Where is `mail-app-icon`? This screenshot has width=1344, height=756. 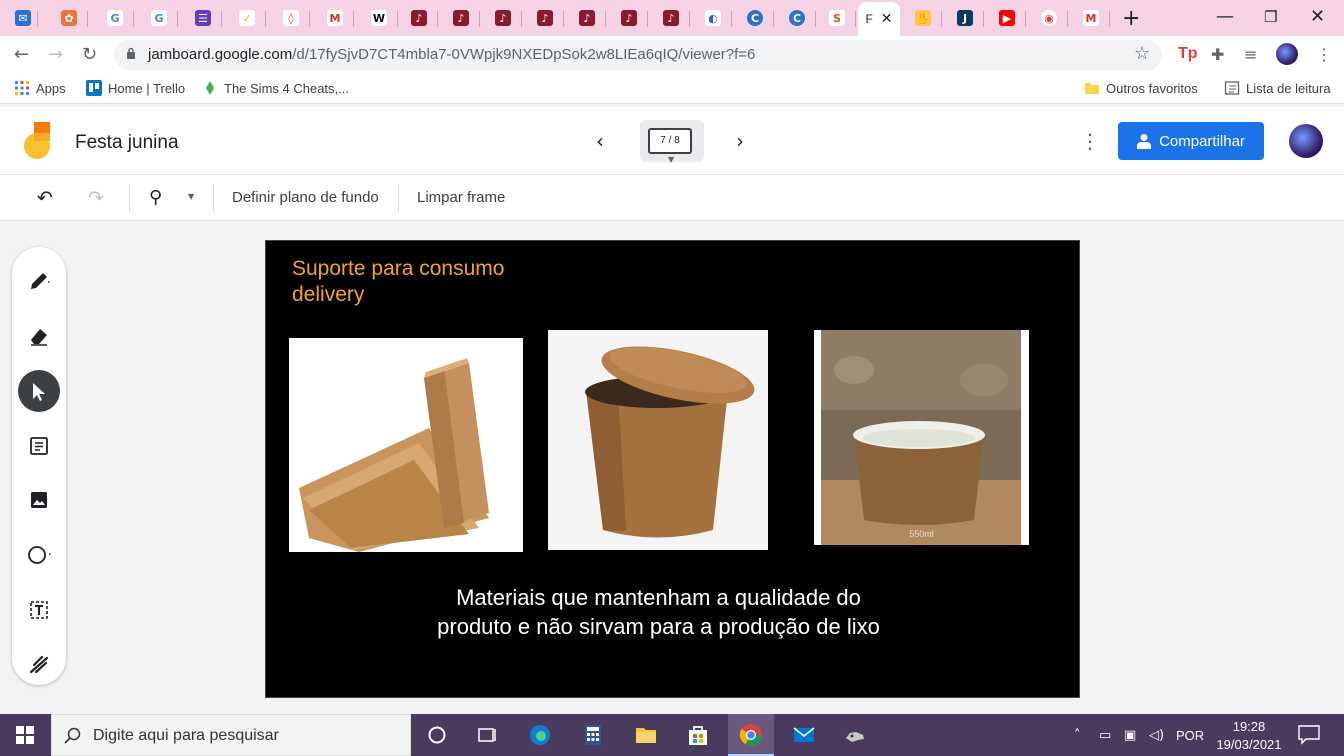
mail-app-icon is located at coordinates (804, 735).